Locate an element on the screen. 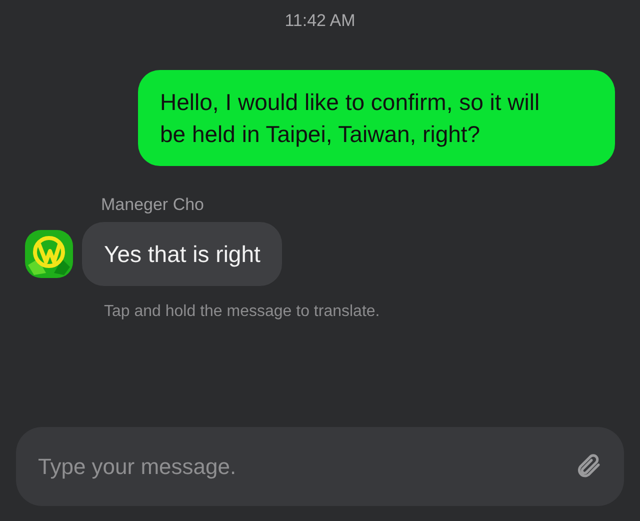 The height and width of the screenshot is (521, 640). sent-message-bubble: Hello, I would like to confirm, so it will be held in Taipei, Taiwan, right? is located at coordinates (376, 118).